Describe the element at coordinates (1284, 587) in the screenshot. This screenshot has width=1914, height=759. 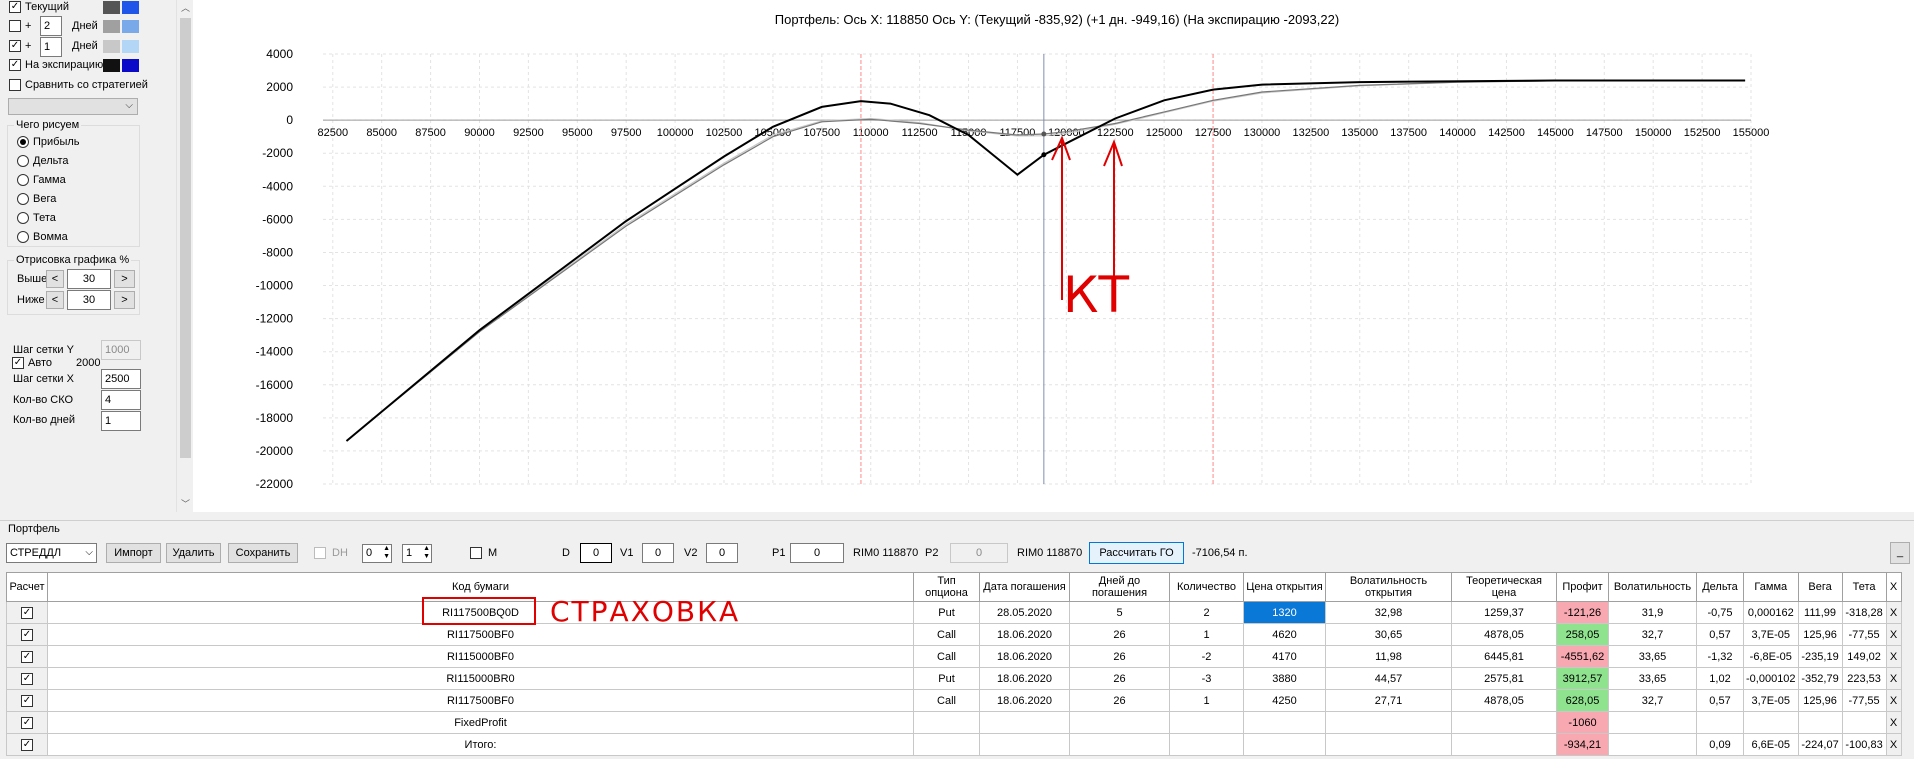
I see `col-open-price: Цена открытия` at that location.